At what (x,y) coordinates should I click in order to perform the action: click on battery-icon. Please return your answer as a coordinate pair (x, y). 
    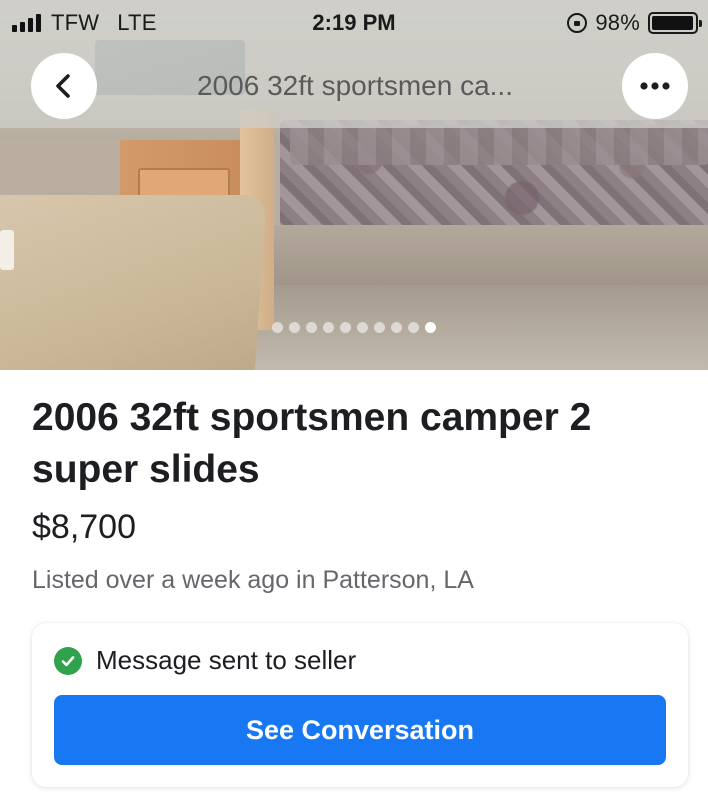
    Looking at the image, I should click on (675, 23).